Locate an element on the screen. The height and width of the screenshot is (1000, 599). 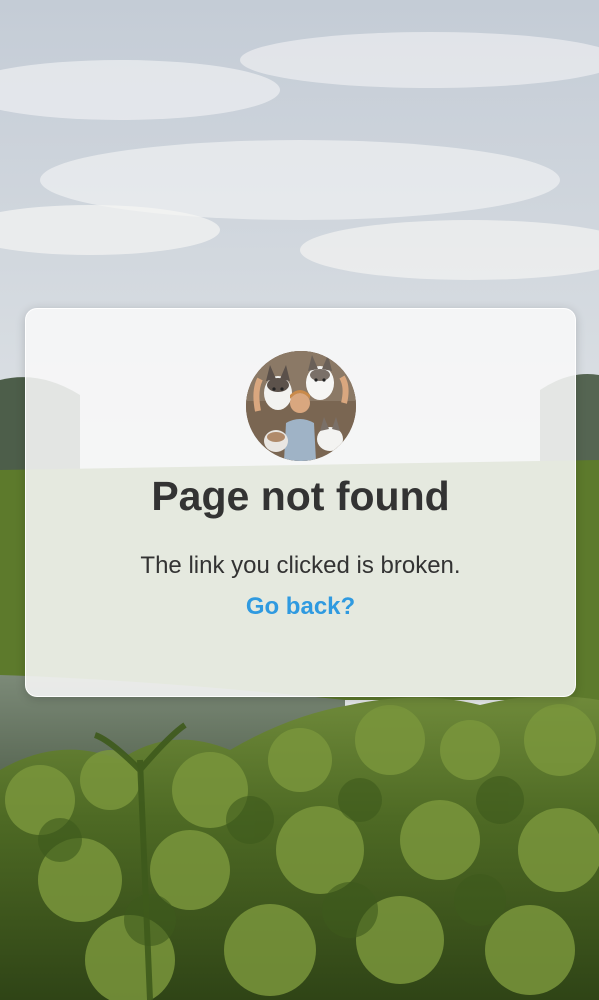
go-back-link: Go back? is located at coordinates (300, 607).